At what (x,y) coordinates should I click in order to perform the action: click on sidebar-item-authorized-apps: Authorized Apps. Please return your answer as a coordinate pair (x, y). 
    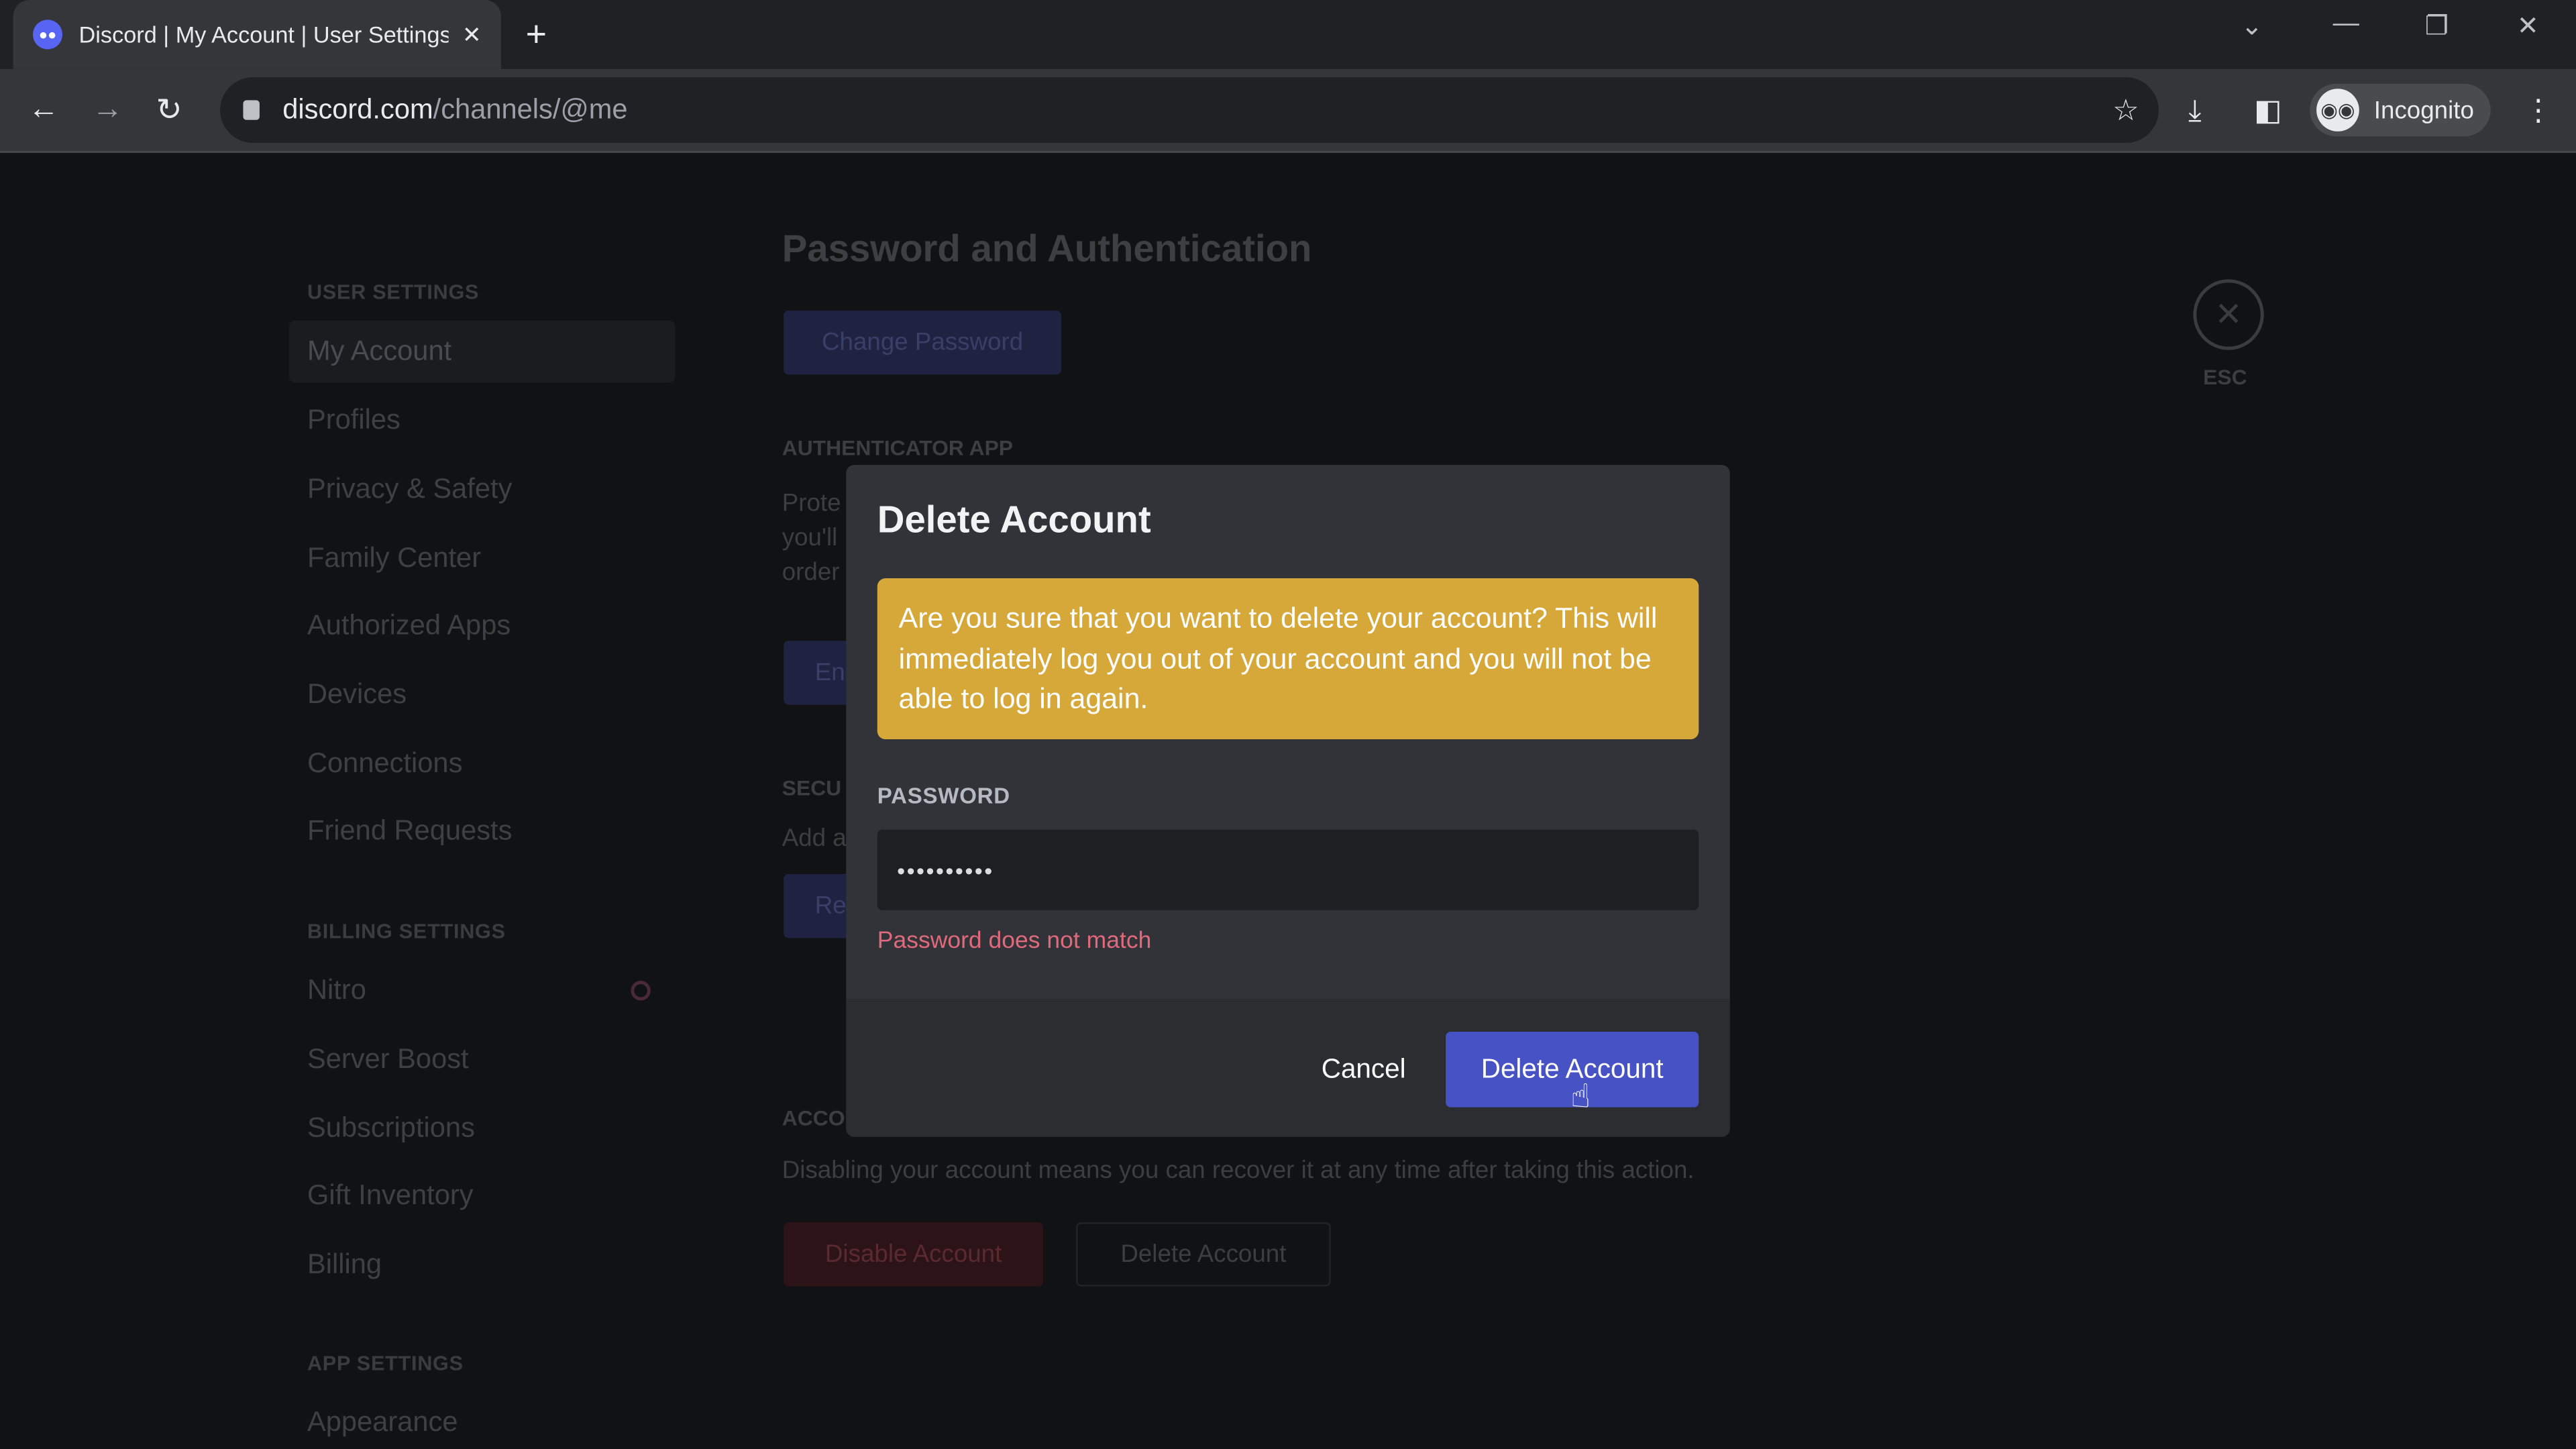
    Looking at the image, I should click on (409, 626).